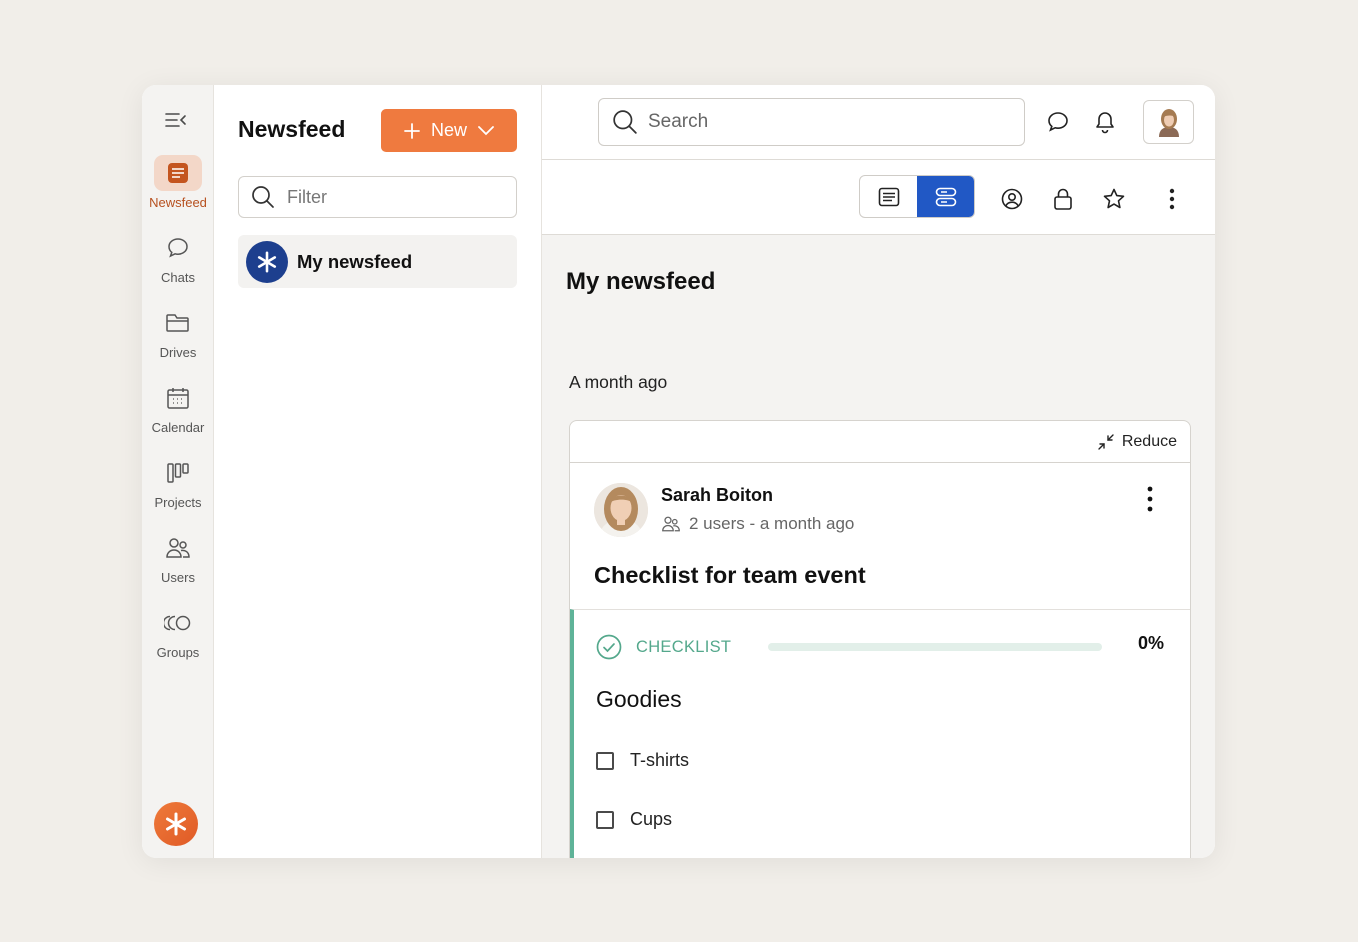 The width and height of the screenshot is (1358, 942). I want to click on star-icon, so click(1114, 199).